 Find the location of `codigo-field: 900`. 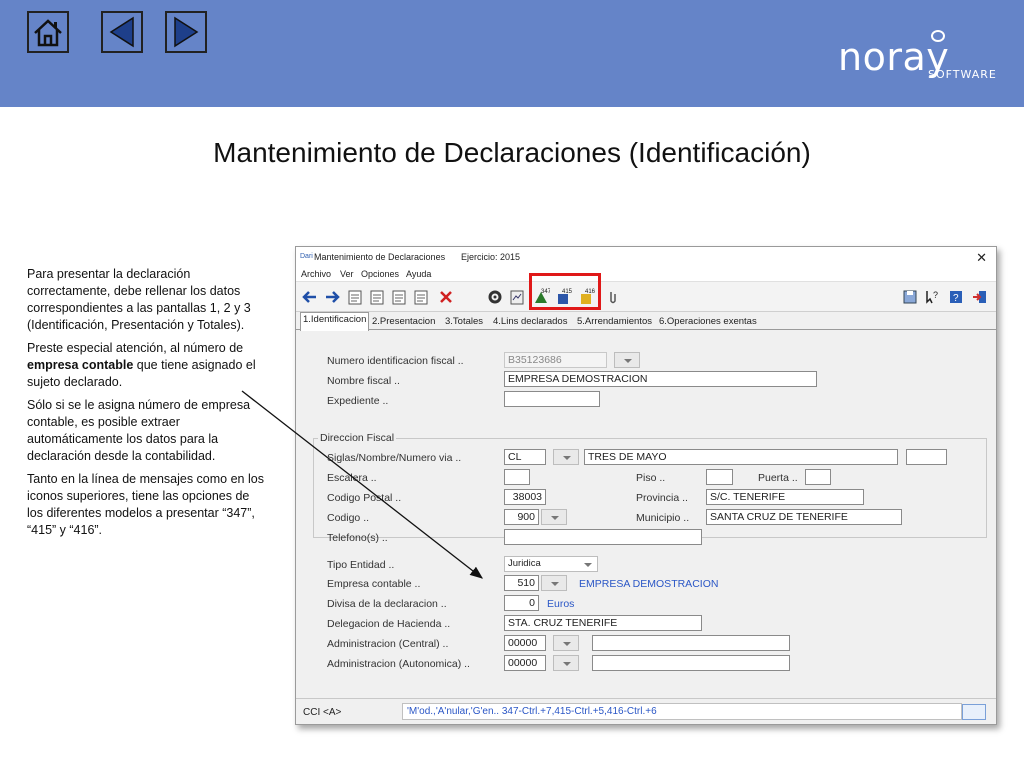

codigo-field: 900 is located at coordinates (521, 517).